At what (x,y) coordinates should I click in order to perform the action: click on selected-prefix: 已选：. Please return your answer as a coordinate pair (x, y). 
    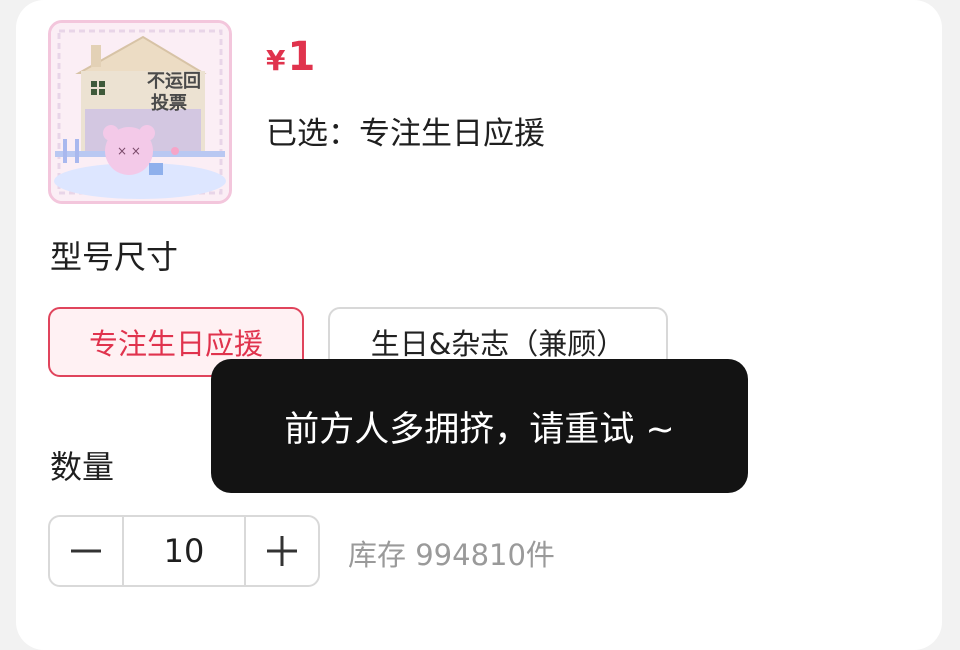
    Looking at the image, I should click on (312, 134).